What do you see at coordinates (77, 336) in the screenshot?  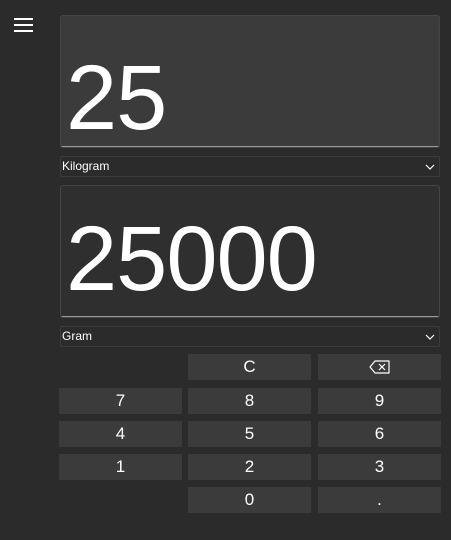 I see `to-unit-label: Gram` at bounding box center [77, 336].